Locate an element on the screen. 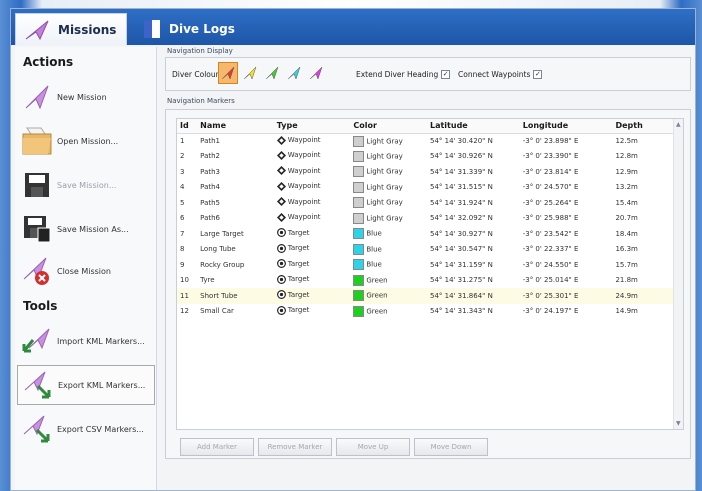  cell-latitude: 54° 14' 32.092" N is located at coordinates (461, 218).